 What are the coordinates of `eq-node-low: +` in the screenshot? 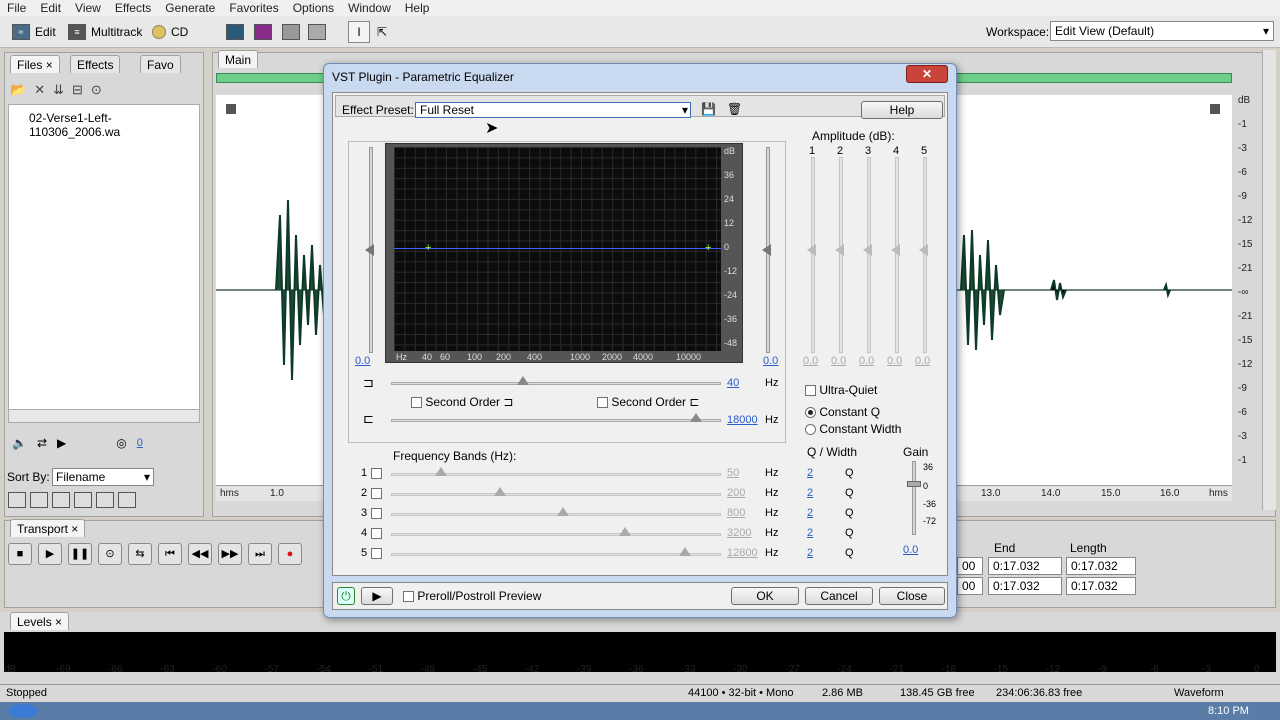 It's located at (428, 248).